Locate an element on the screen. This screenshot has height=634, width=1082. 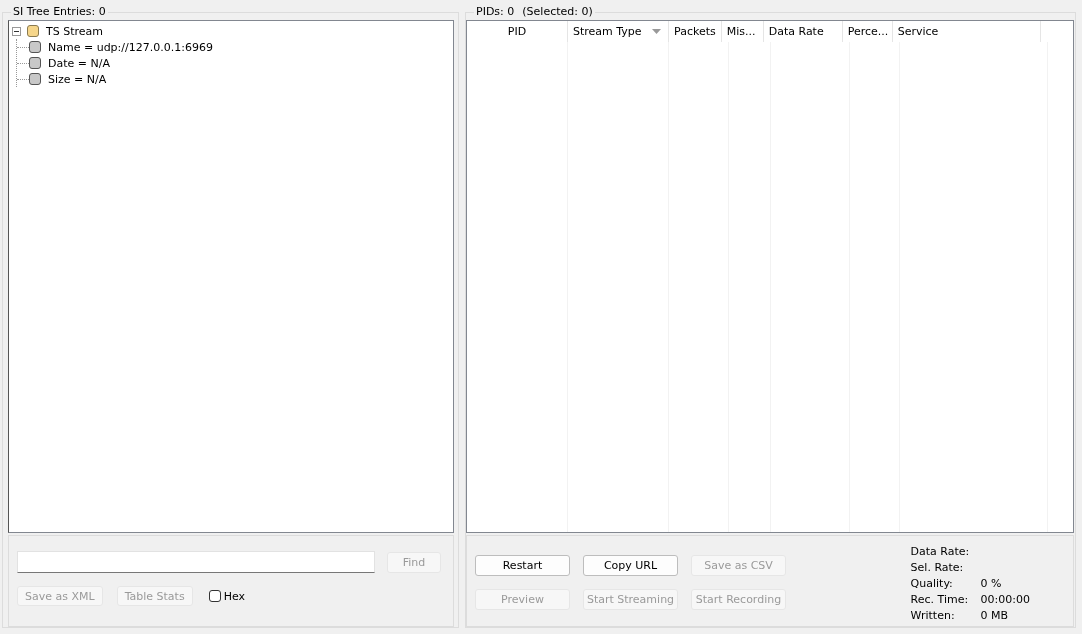
column-header: Data Rate is located at coordinates (803, 31).